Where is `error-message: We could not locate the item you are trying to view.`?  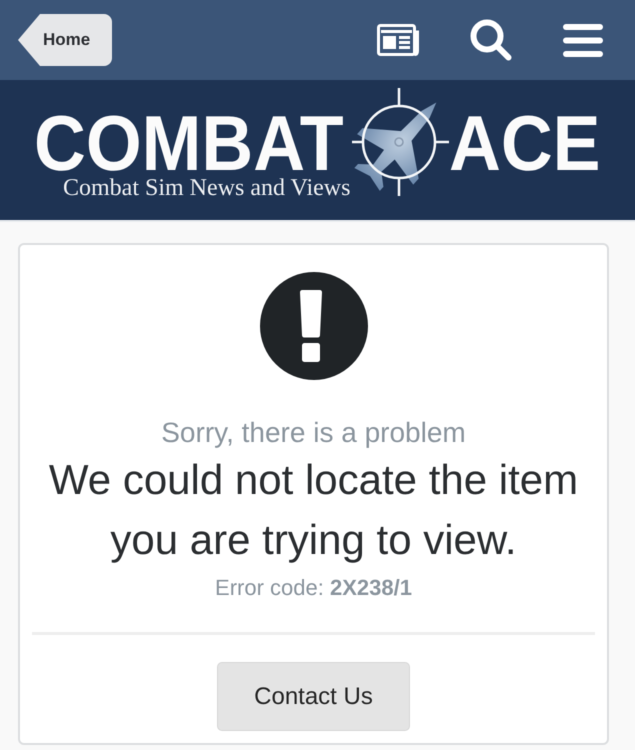 error-message: We could not locate the item you are trying to view. is located at coordinates (314, 510).